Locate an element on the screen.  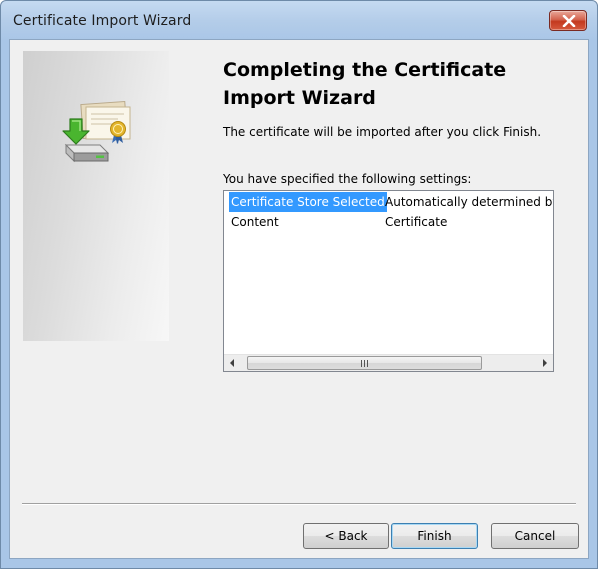
scroll-left-arrow-icon is located at coordinates (232, 363).